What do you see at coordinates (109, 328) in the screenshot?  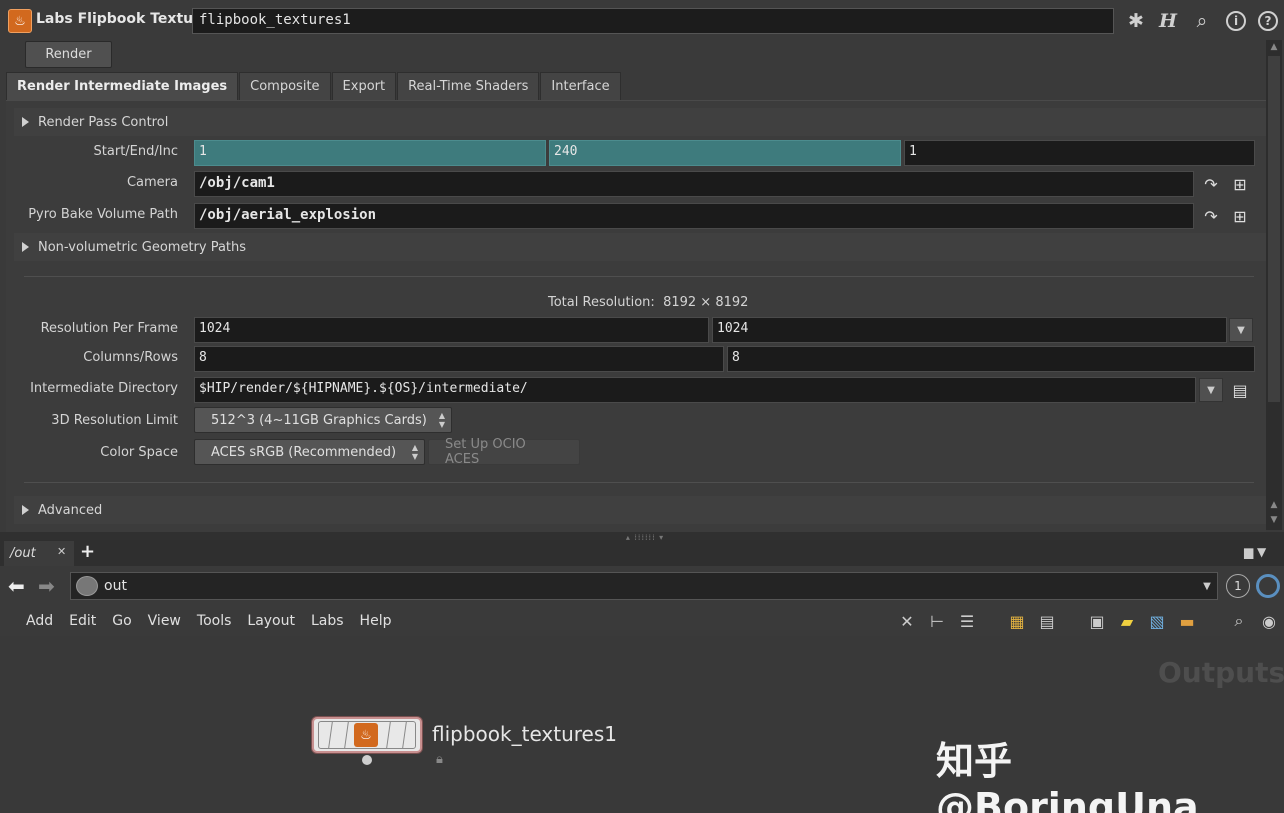 I see `resolution-per-frame-label: Resolution Per Frame` at bounding box center [109, 328].